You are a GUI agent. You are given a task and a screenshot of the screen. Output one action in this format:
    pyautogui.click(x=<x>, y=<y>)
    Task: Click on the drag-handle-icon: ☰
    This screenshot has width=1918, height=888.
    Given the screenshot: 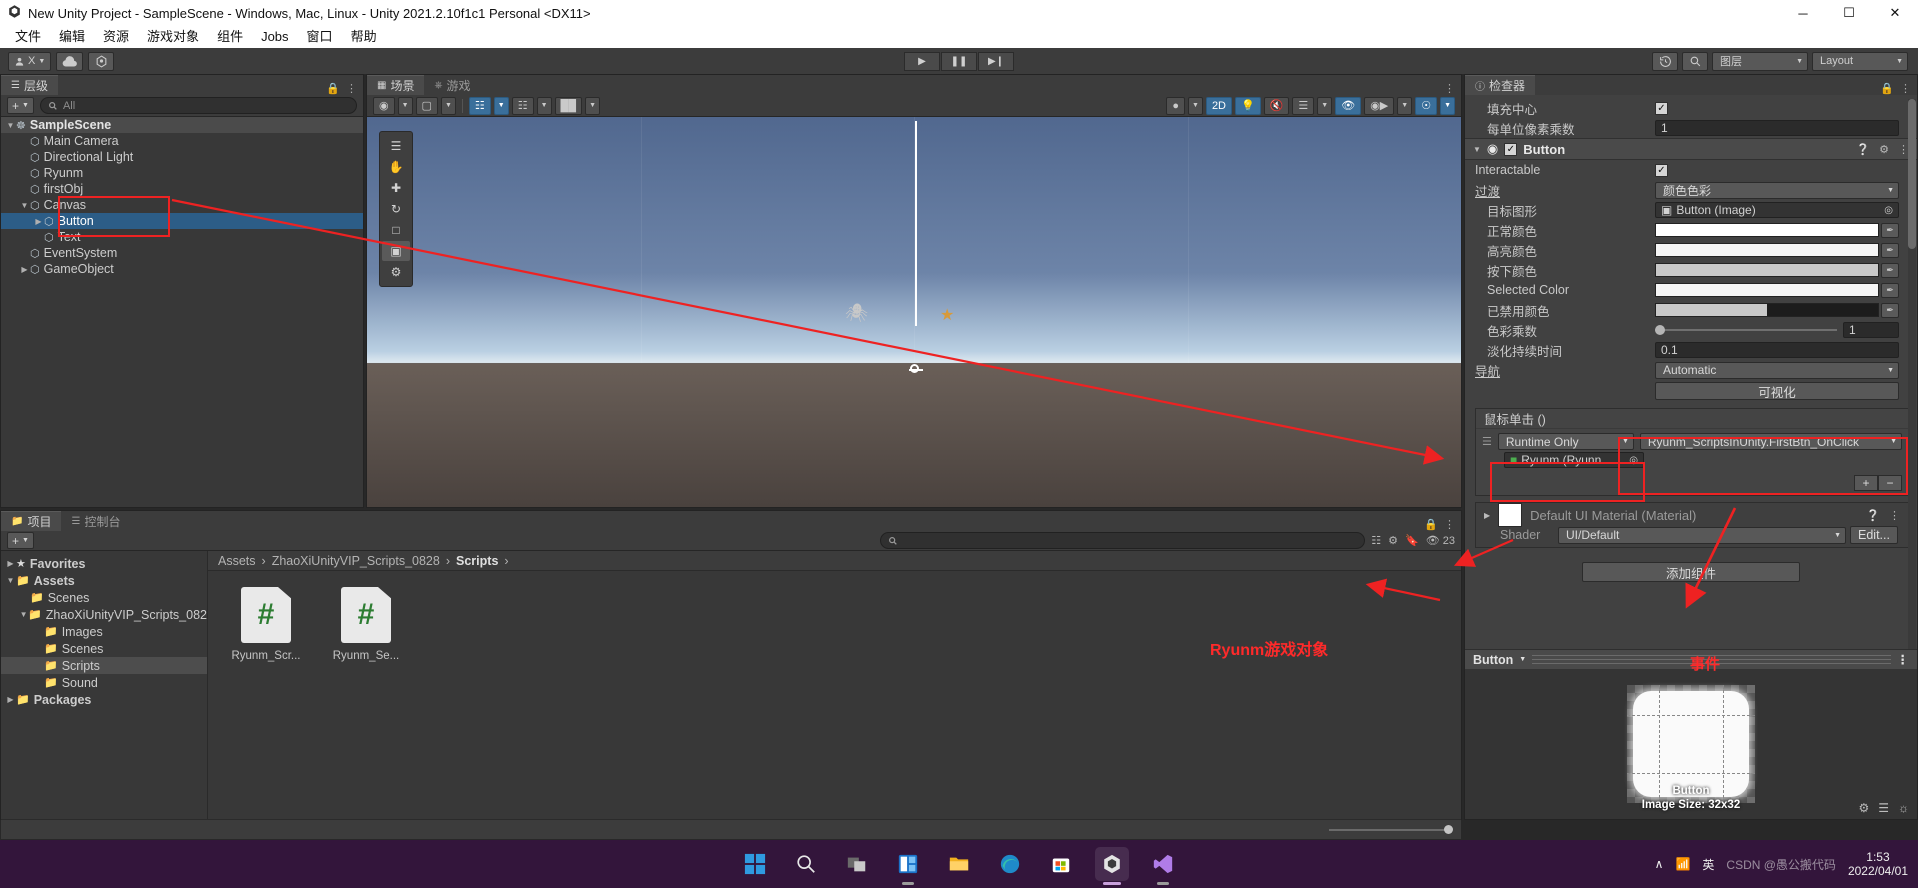 What is the action you would take?
    pyautogui.click(x=1487, y=441)
    